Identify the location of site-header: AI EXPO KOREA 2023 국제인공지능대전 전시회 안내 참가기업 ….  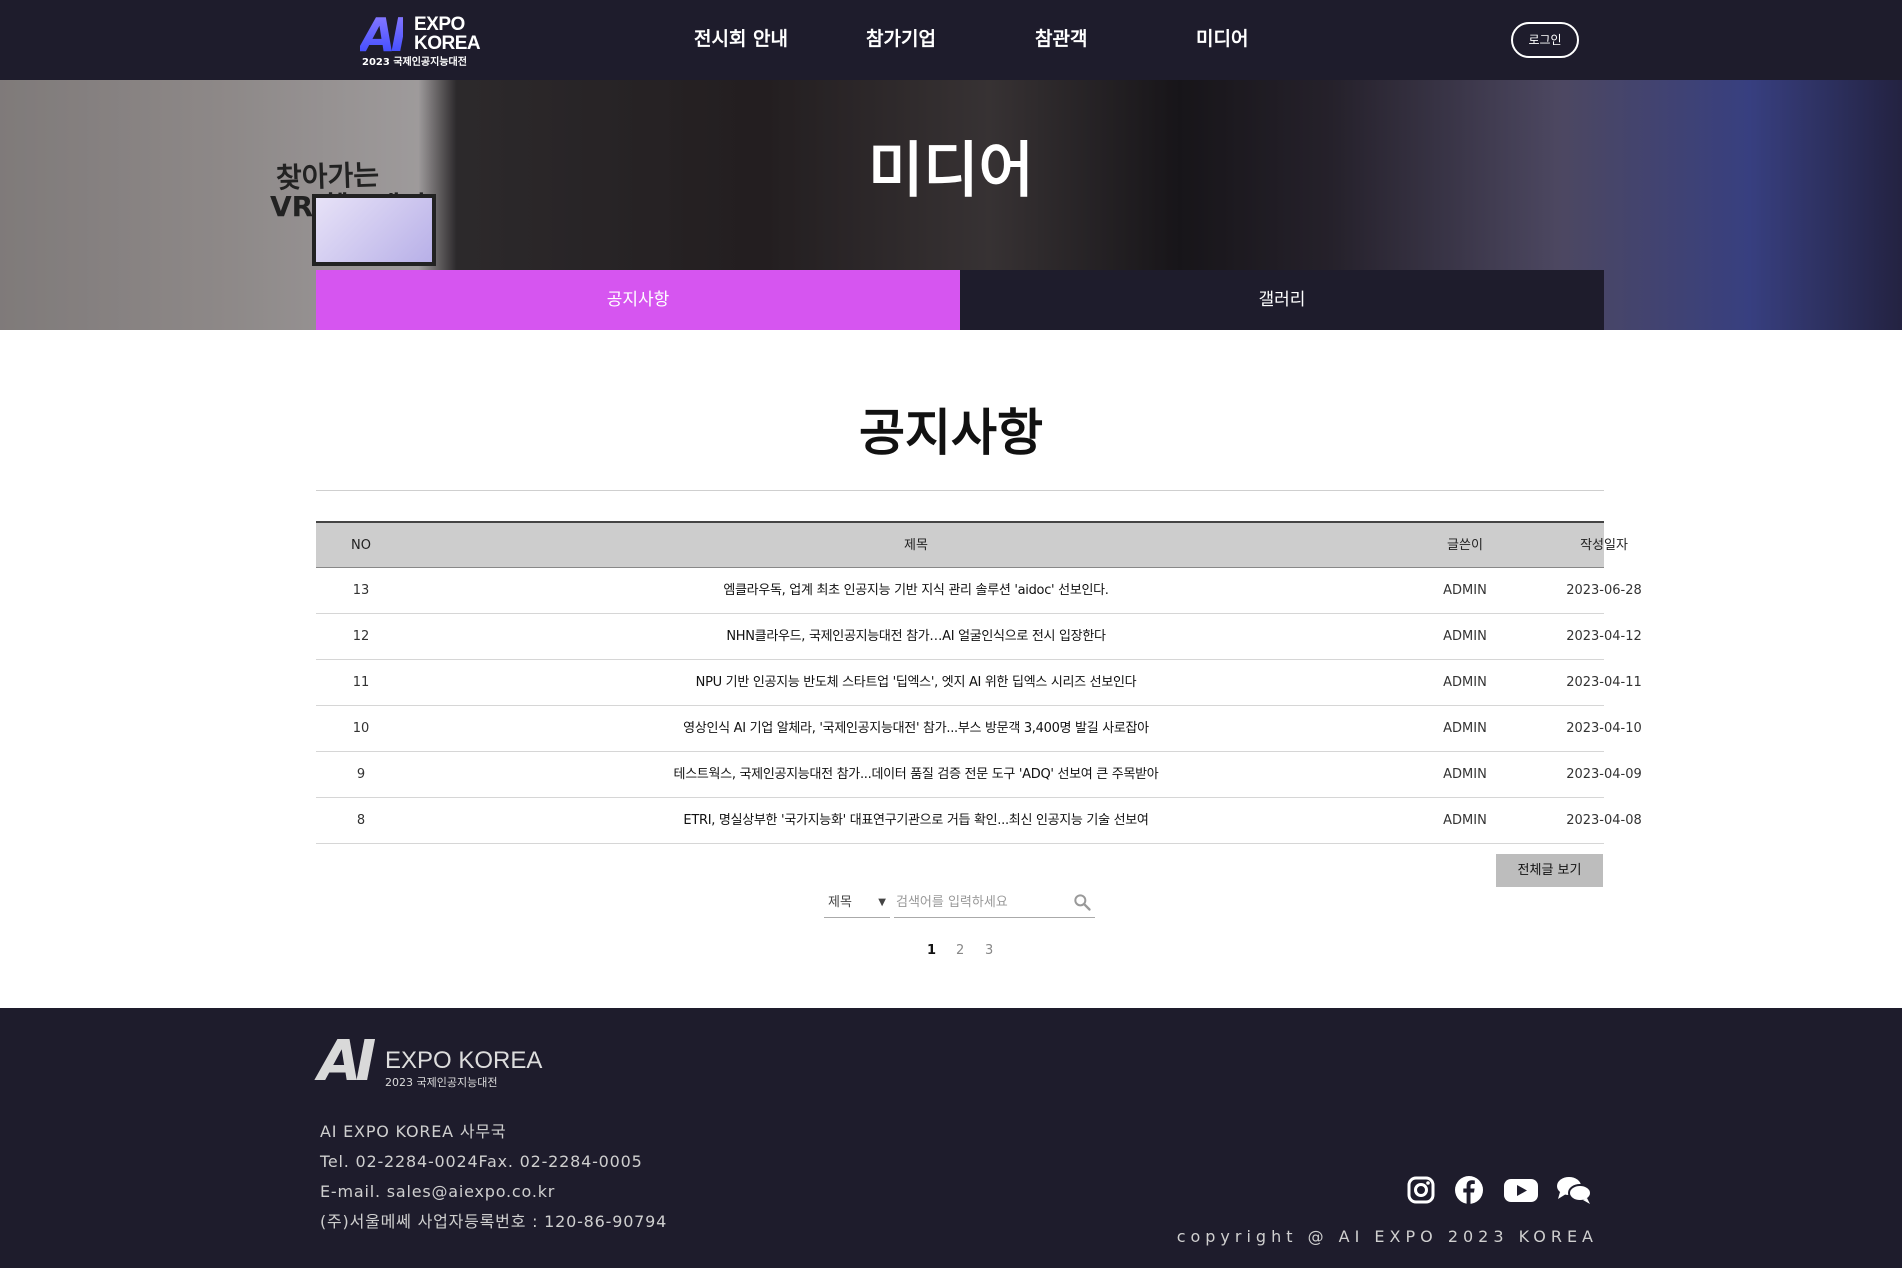
(951, 40).